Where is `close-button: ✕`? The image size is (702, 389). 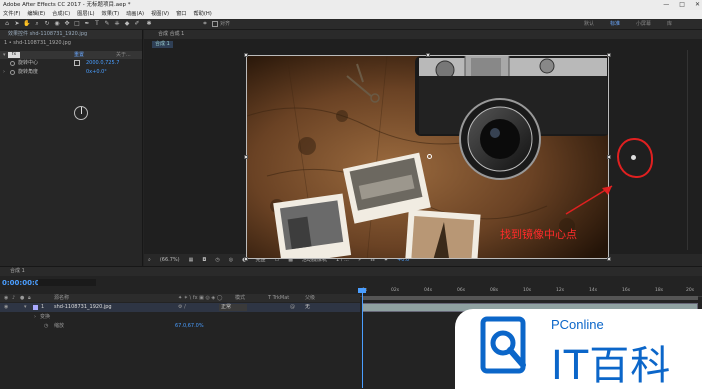
close-button: ✕ is located at coordinates (697, 5).